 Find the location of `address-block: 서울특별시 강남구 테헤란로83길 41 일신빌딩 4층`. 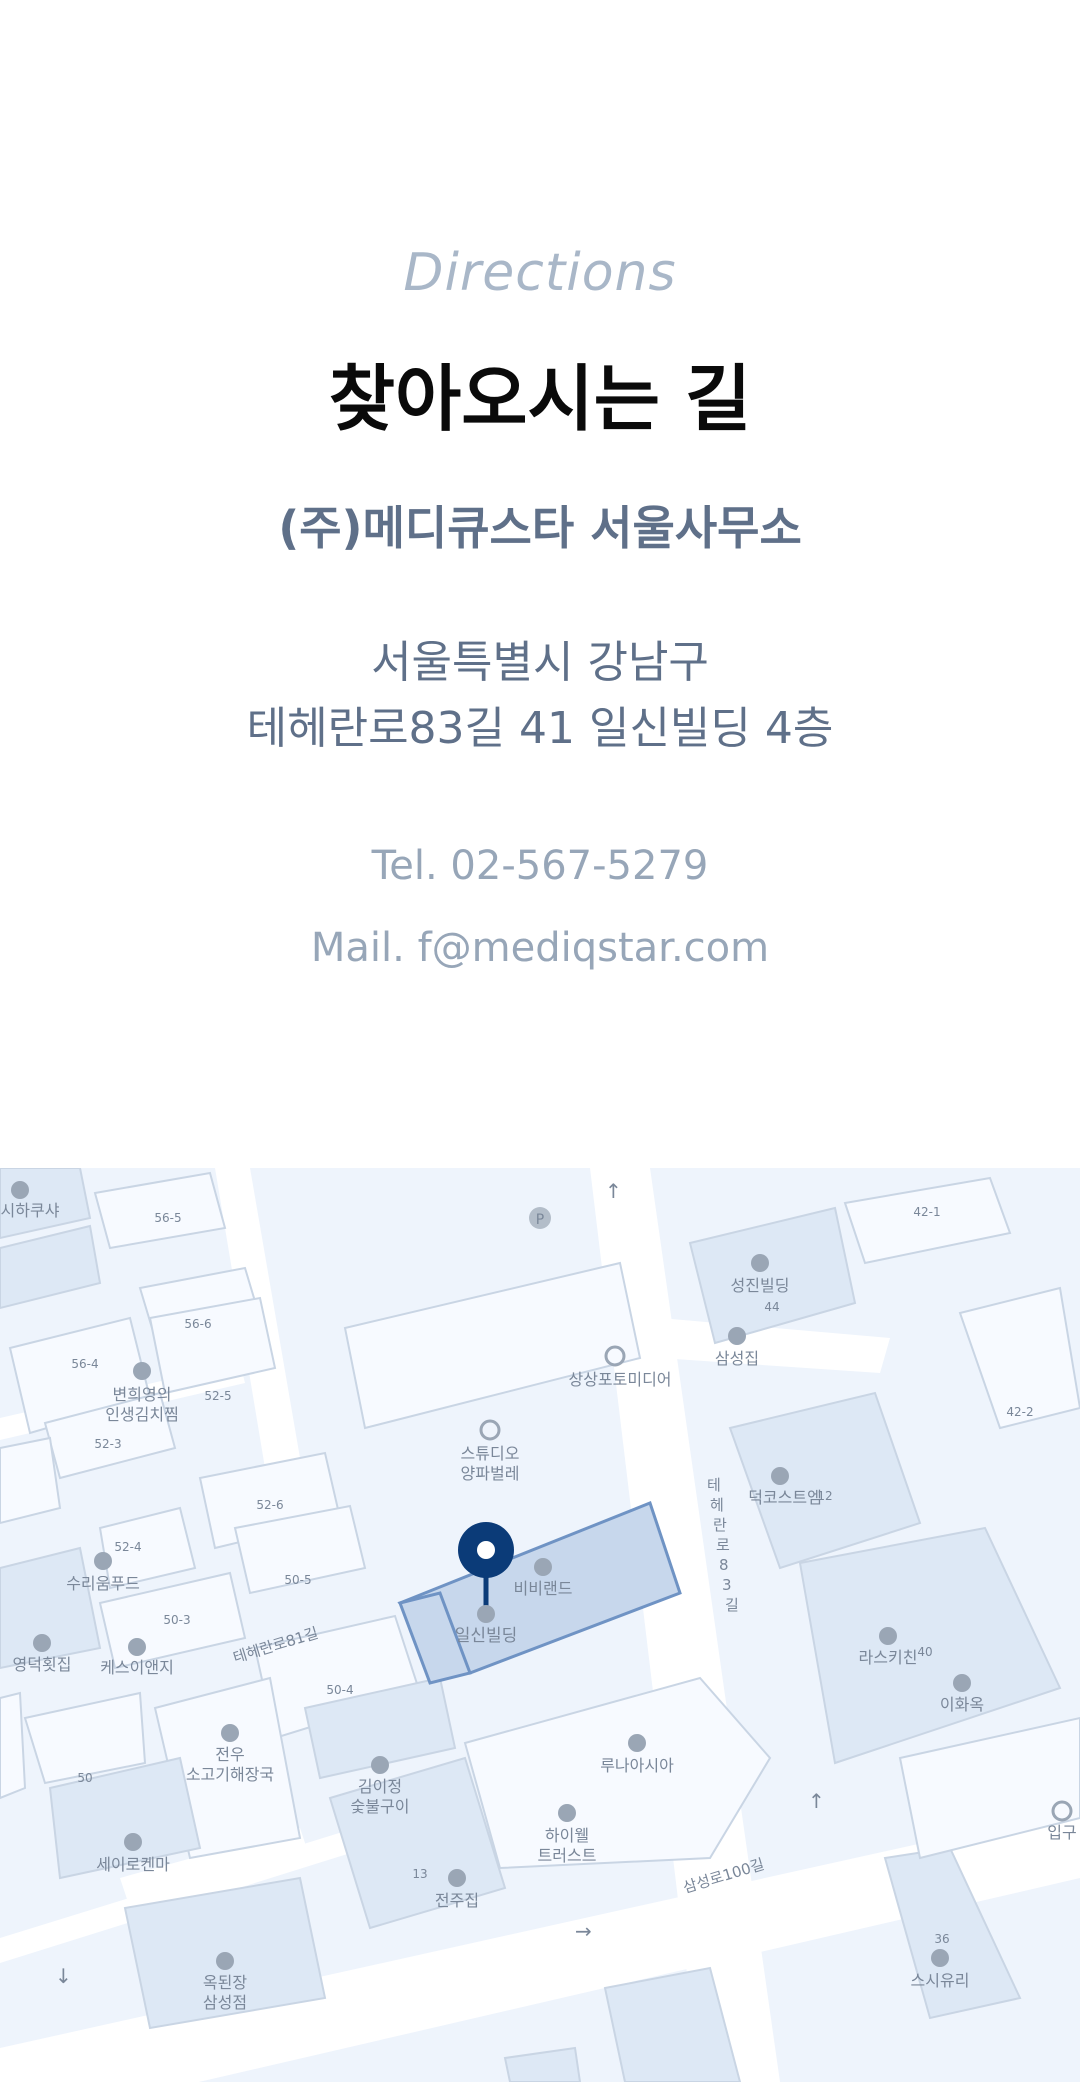

address-block: 서울특별시 강남구 테헤란로83길 41 일신빌딩 4층 is located at coordinates (540, 696).